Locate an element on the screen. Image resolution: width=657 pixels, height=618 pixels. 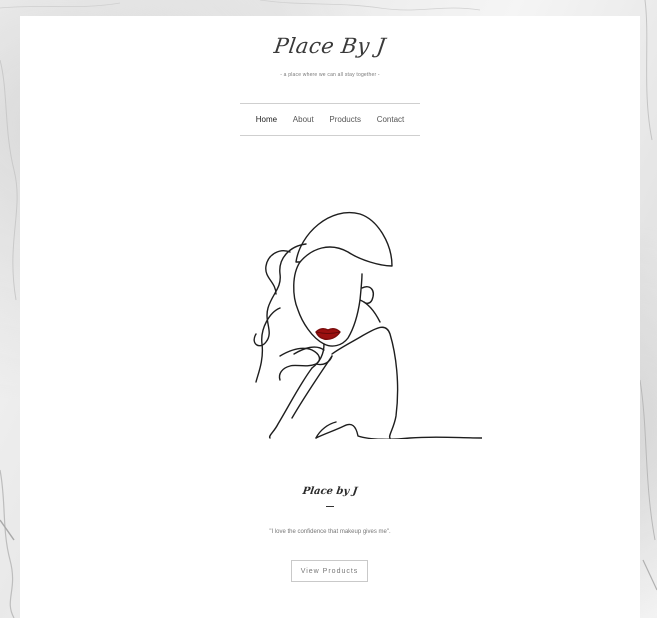
nav-home: Home is located at coordinates (266, 119).